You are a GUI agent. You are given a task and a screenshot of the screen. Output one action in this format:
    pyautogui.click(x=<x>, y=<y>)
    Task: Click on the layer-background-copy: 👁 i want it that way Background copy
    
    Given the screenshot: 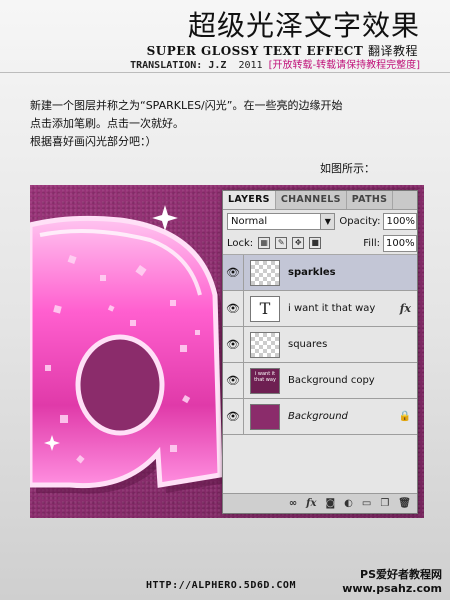 What is the action you would take?
    pyautogui.click(x=320, y=381)
    